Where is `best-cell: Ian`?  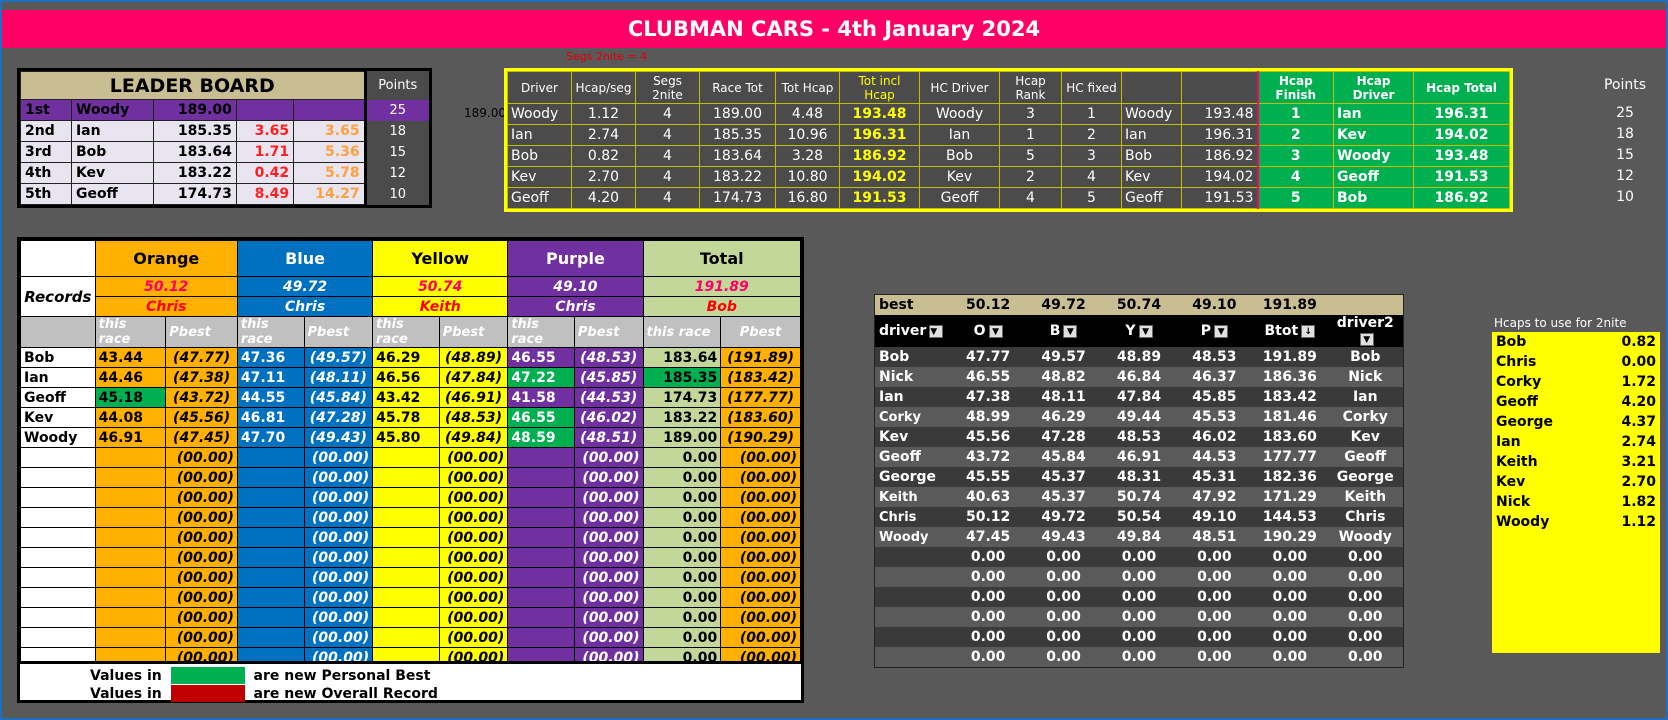 best-cell: Ian is located at coordinates (1365, 397).